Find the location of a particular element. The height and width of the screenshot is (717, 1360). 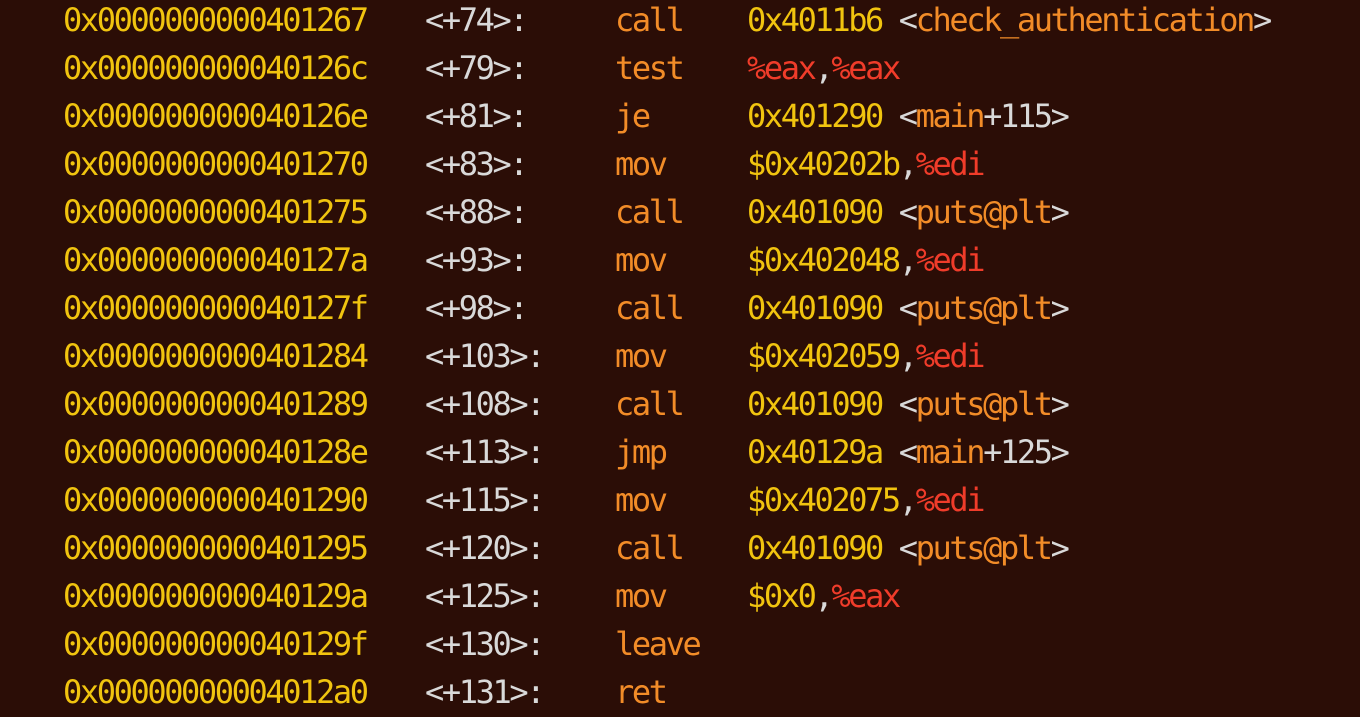

instruction-operands: 0x40129a <main+125> is located at coordinates (908, 452).